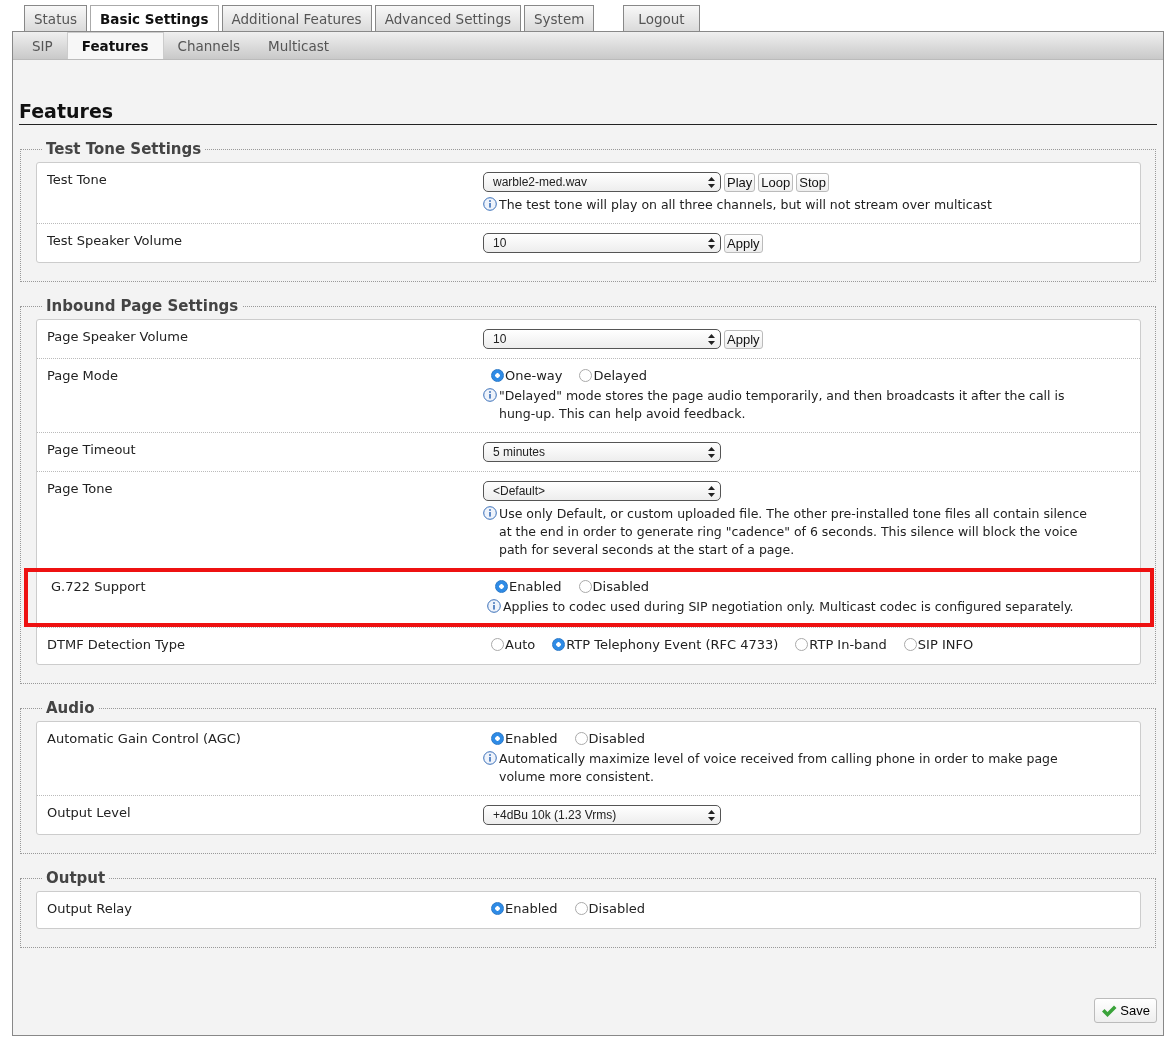  I want to click on main-tab: Additional Features, so click(296, 18).